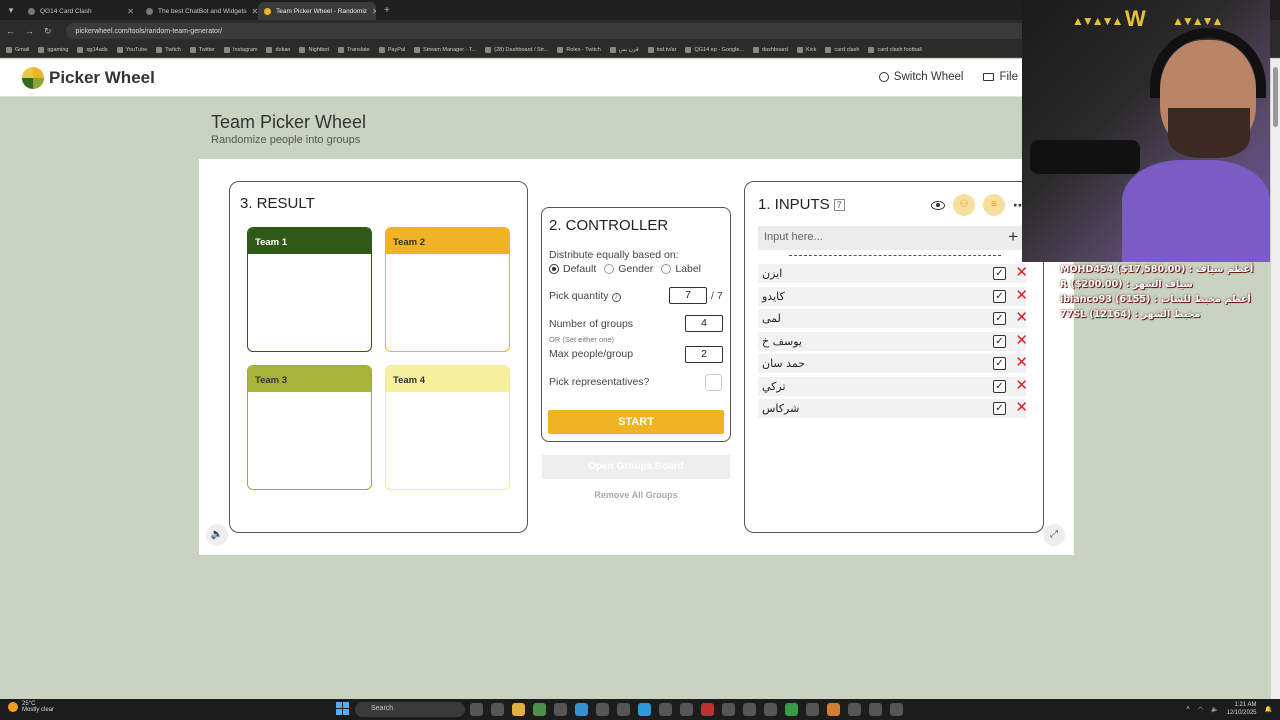 Image resolution: width=1280 pixels, height=720 pixels. I want to click on entry-row: لمى ✓ ✕, so click(893, 318).